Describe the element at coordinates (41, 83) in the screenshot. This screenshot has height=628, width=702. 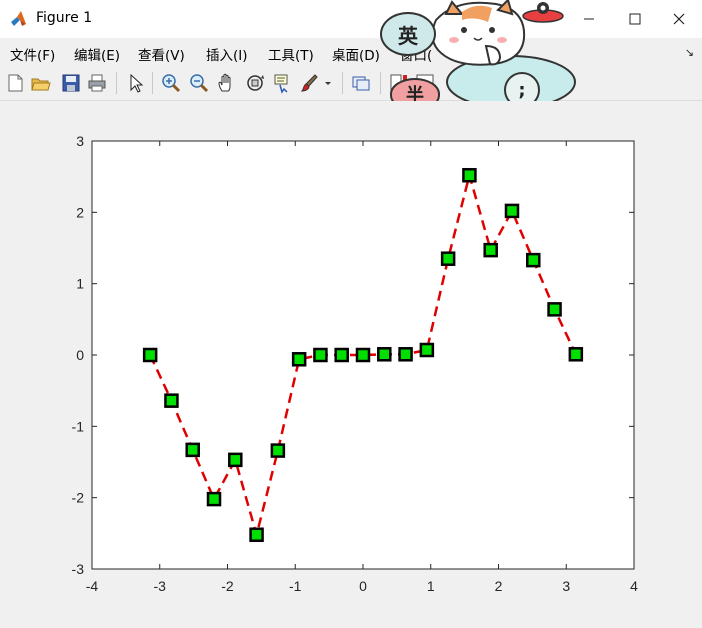
I see `open-icon` at that location.